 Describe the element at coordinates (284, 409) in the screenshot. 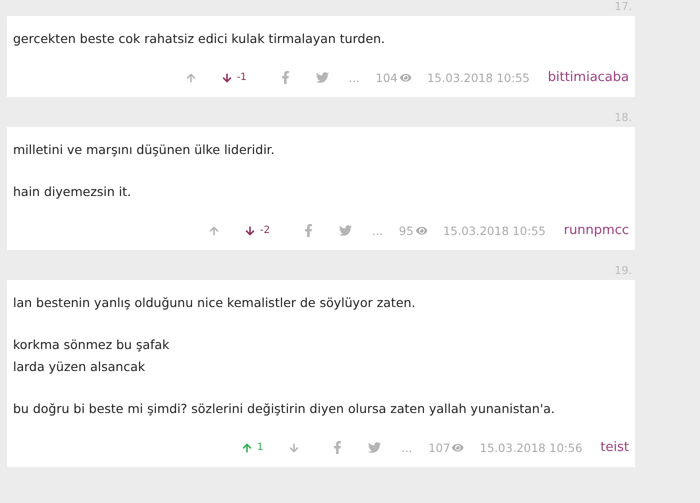

I see `entry-text: bu doğru bi beste mi şimdi? sözlerini değiştirin diyen olursa zaten yallah yunanistan'a.` at that location.